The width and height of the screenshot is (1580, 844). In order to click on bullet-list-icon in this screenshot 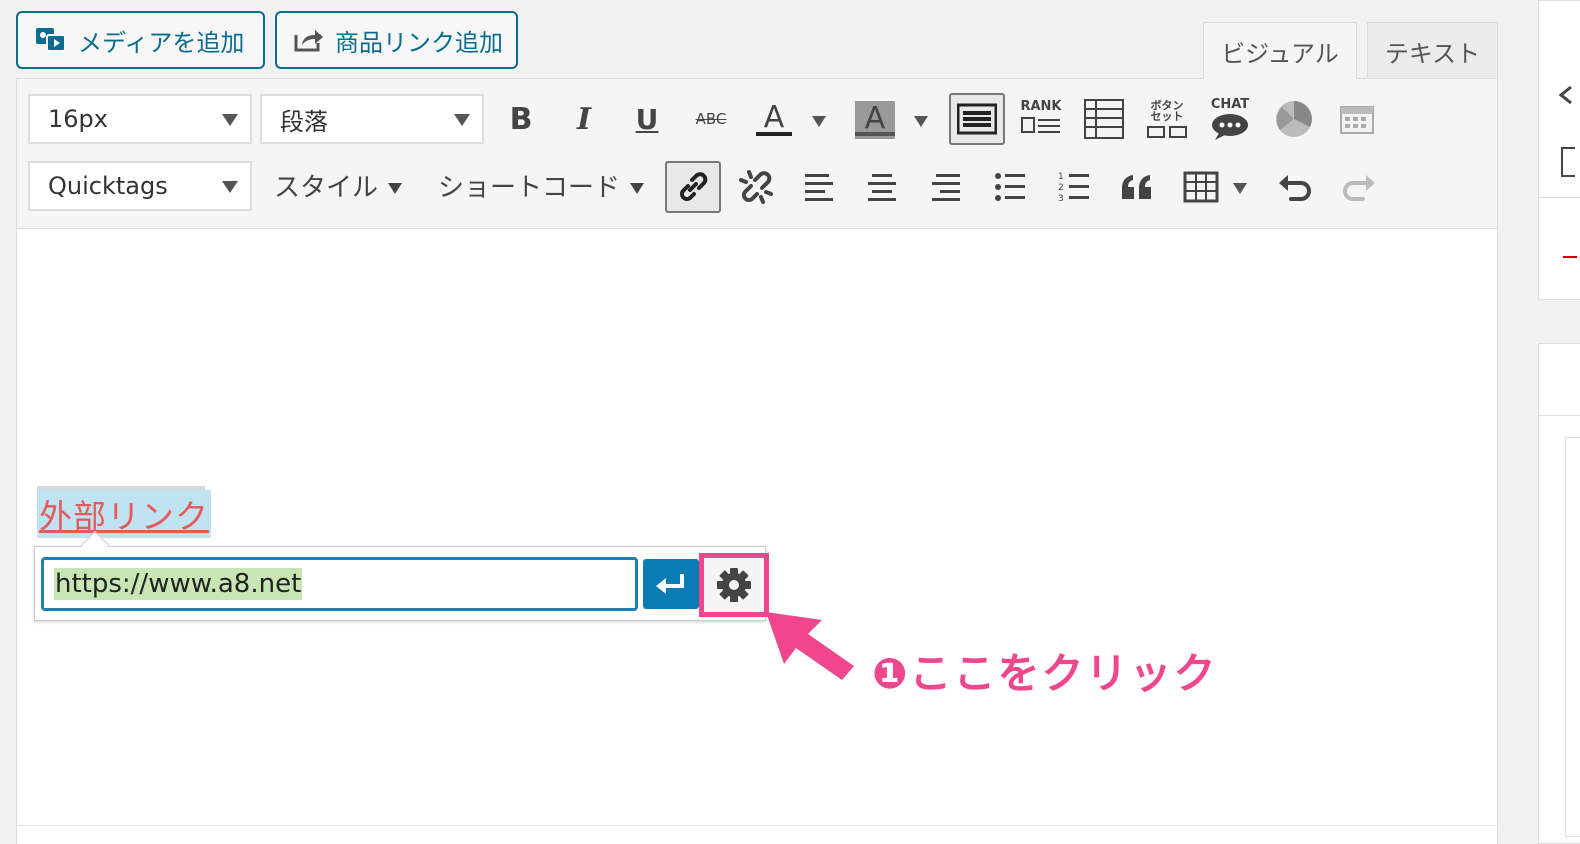, I will do `click(1010, 187)`.